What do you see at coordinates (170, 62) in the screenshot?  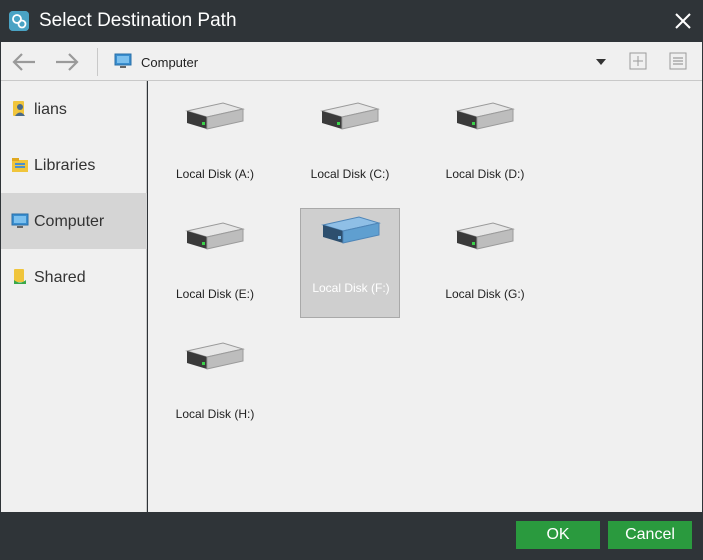 I see `path-label: Computer` at bounding box center [170, 62].